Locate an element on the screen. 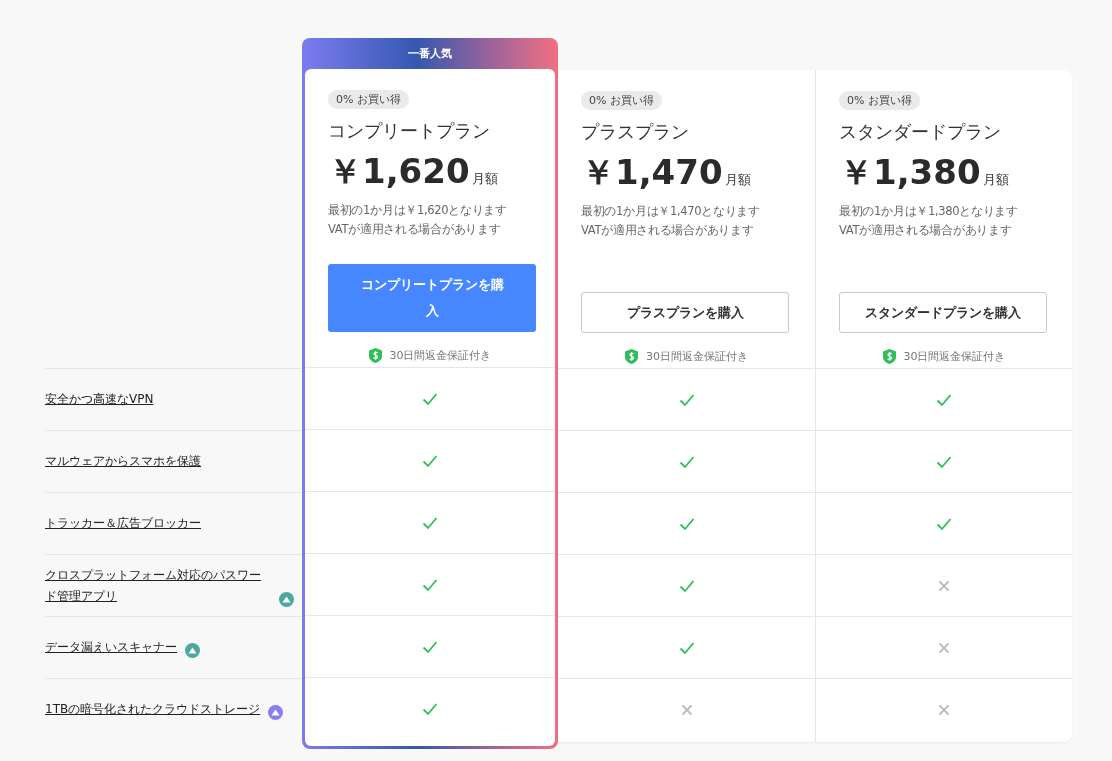  plan-price: ￥1,470 is located at coordinates (652, 172).